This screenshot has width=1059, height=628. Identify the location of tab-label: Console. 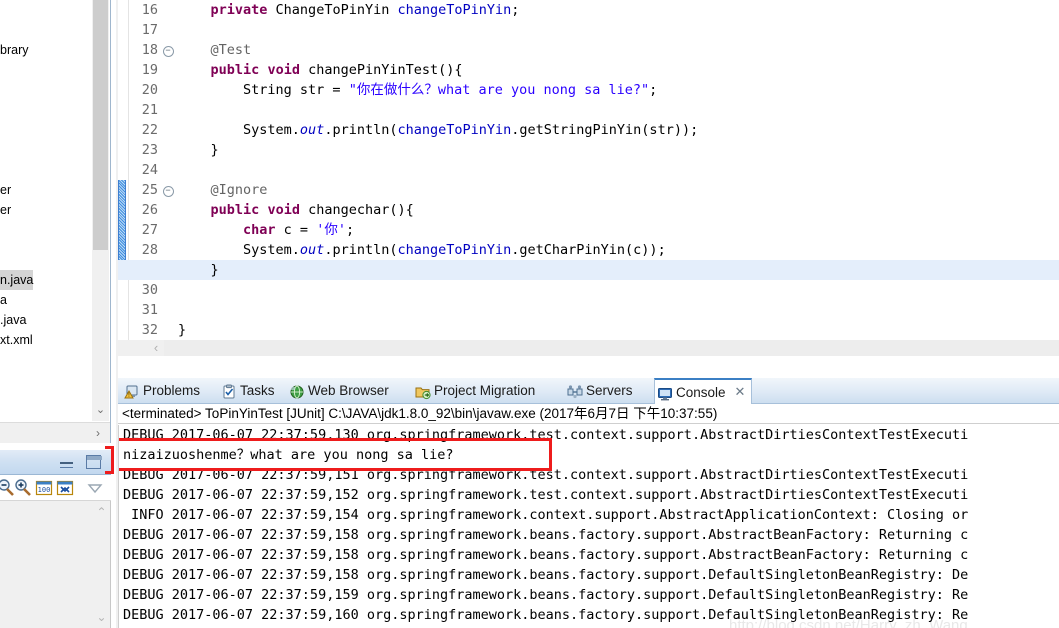
(701, 392).